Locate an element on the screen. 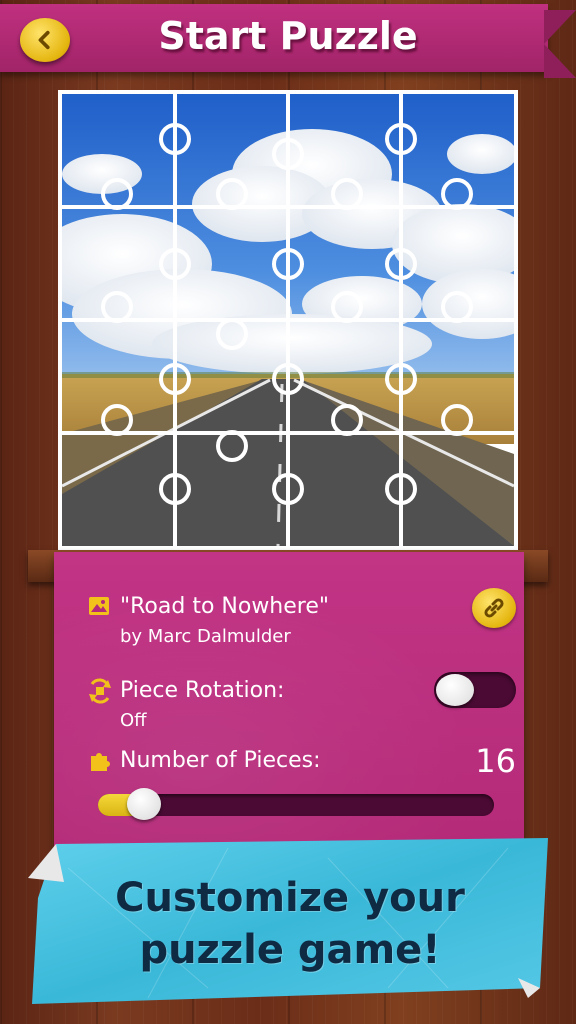 This screenshot has height=1024, width=576. rotation-value: Off is located at coordinates (133, 720).